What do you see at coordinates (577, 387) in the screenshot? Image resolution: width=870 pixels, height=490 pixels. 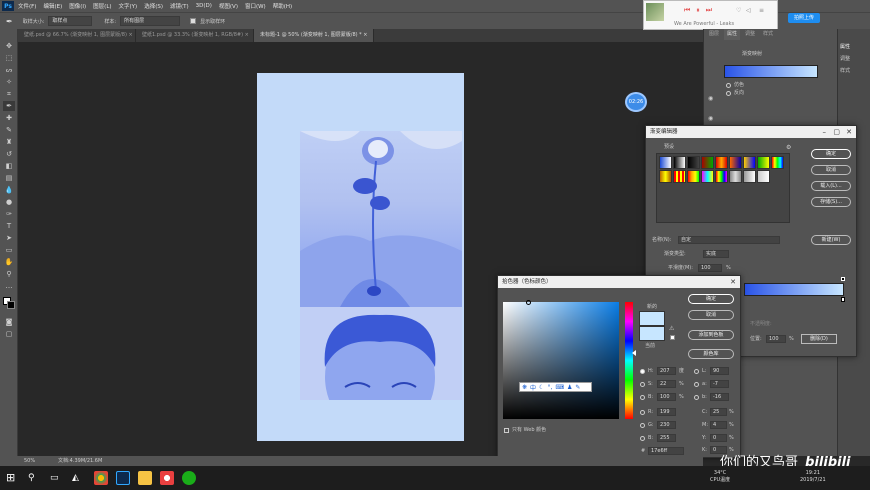 I see `wrench-icon: ✎` at bounding box center [577, 387].